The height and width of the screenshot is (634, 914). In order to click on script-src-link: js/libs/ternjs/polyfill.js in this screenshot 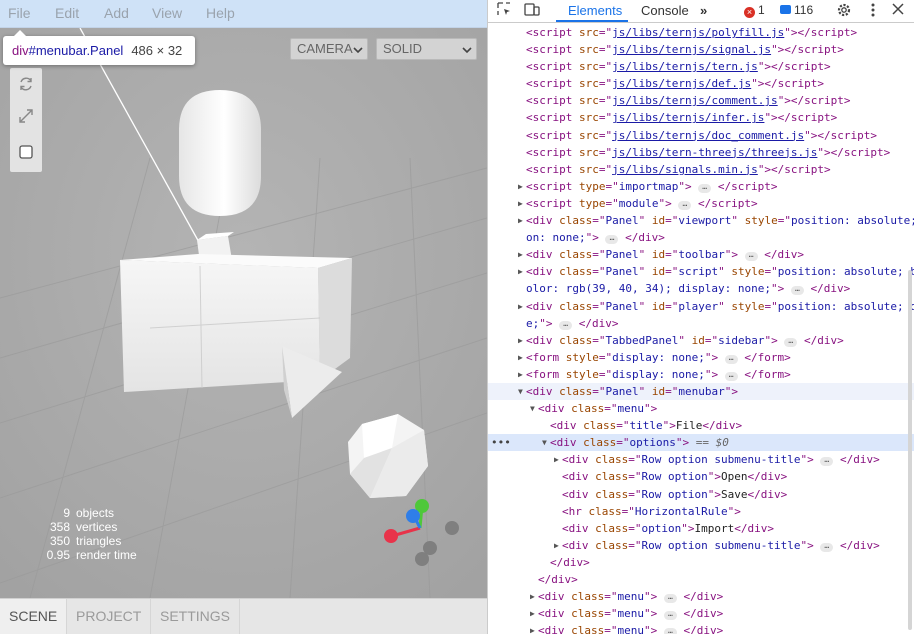, I will do `click(698, 32)`.